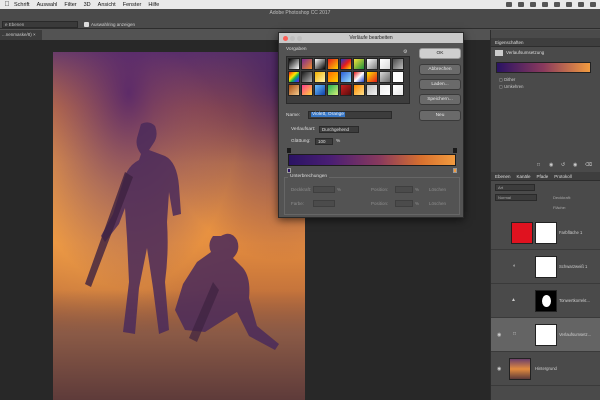  Describe the element at coordinates (507, 79) in the screenshot. I see `dither-checkbox: ▢ Dither` at that location.